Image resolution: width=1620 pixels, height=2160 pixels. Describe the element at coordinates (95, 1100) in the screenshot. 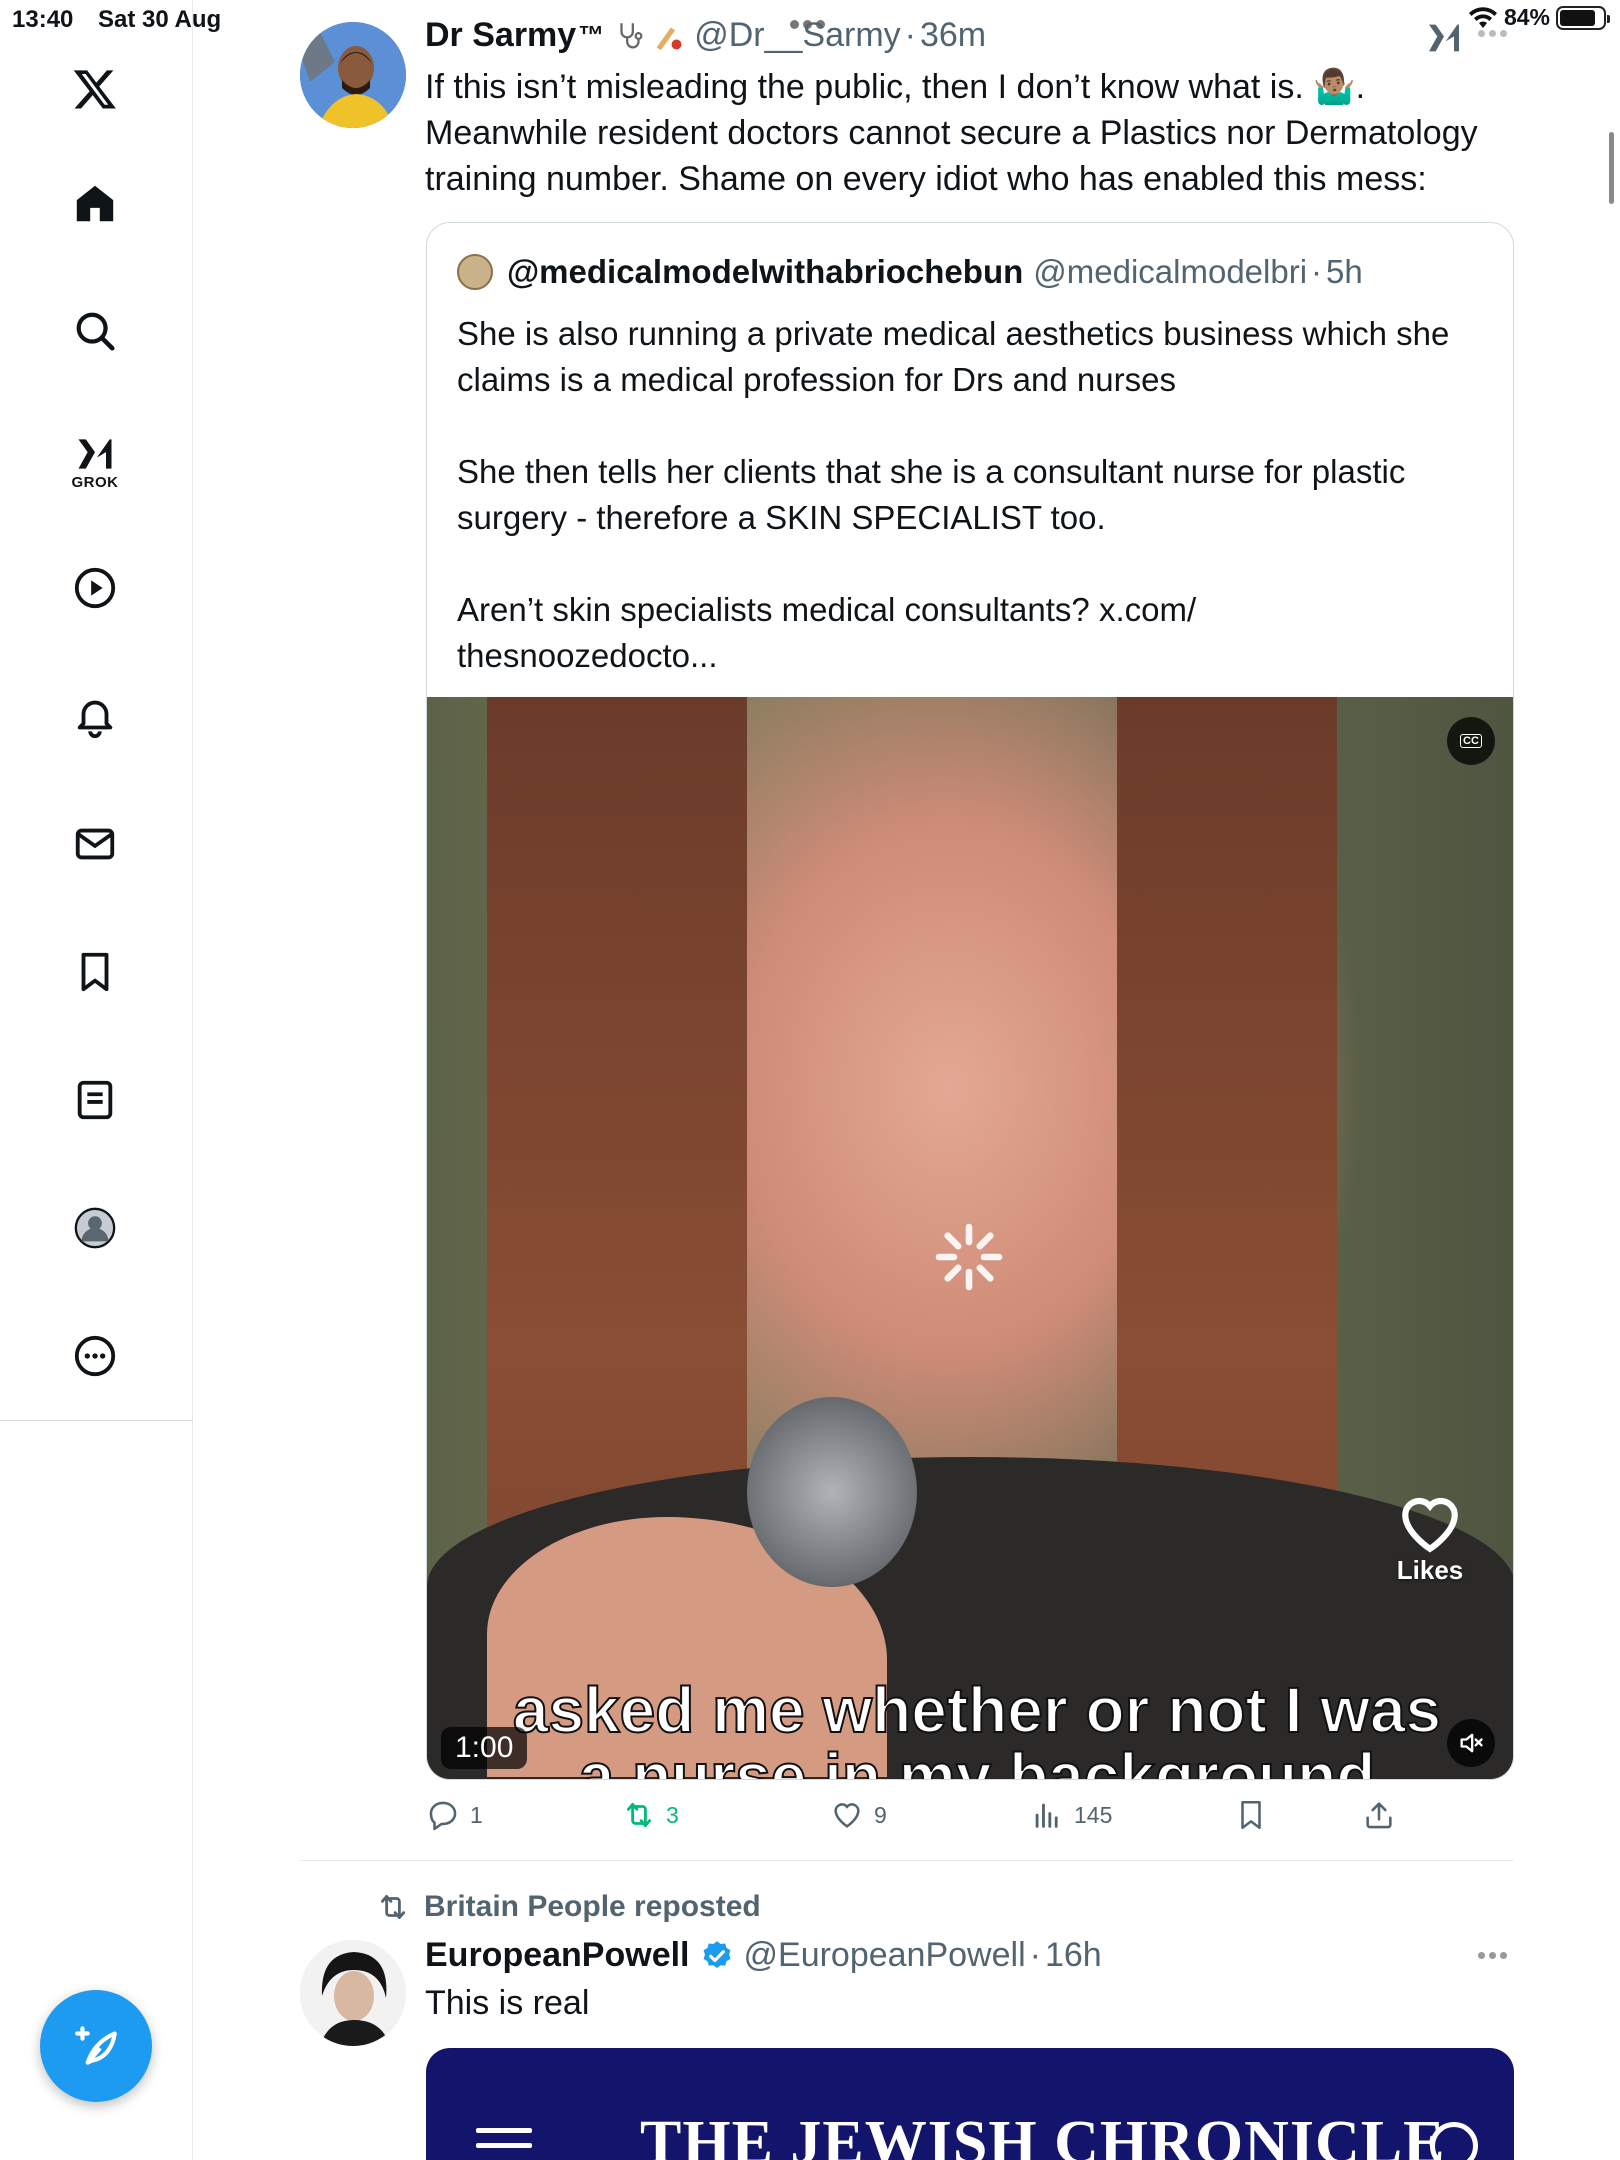

I see `lists-icon` at that location.